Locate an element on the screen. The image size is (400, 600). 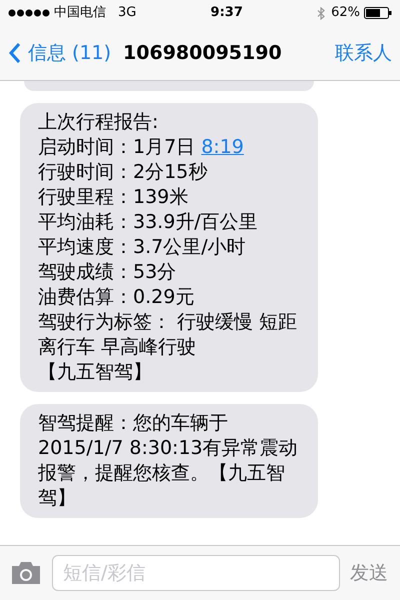
signal-icon is located at coordinates (29, 13).